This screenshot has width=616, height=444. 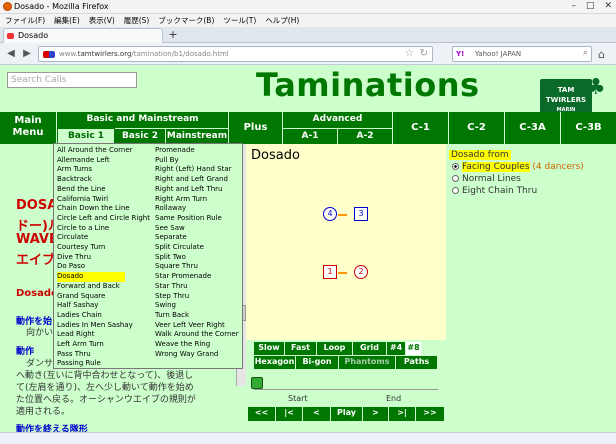 I want to click on loop-button: Loop, so click(x=335, y=348).